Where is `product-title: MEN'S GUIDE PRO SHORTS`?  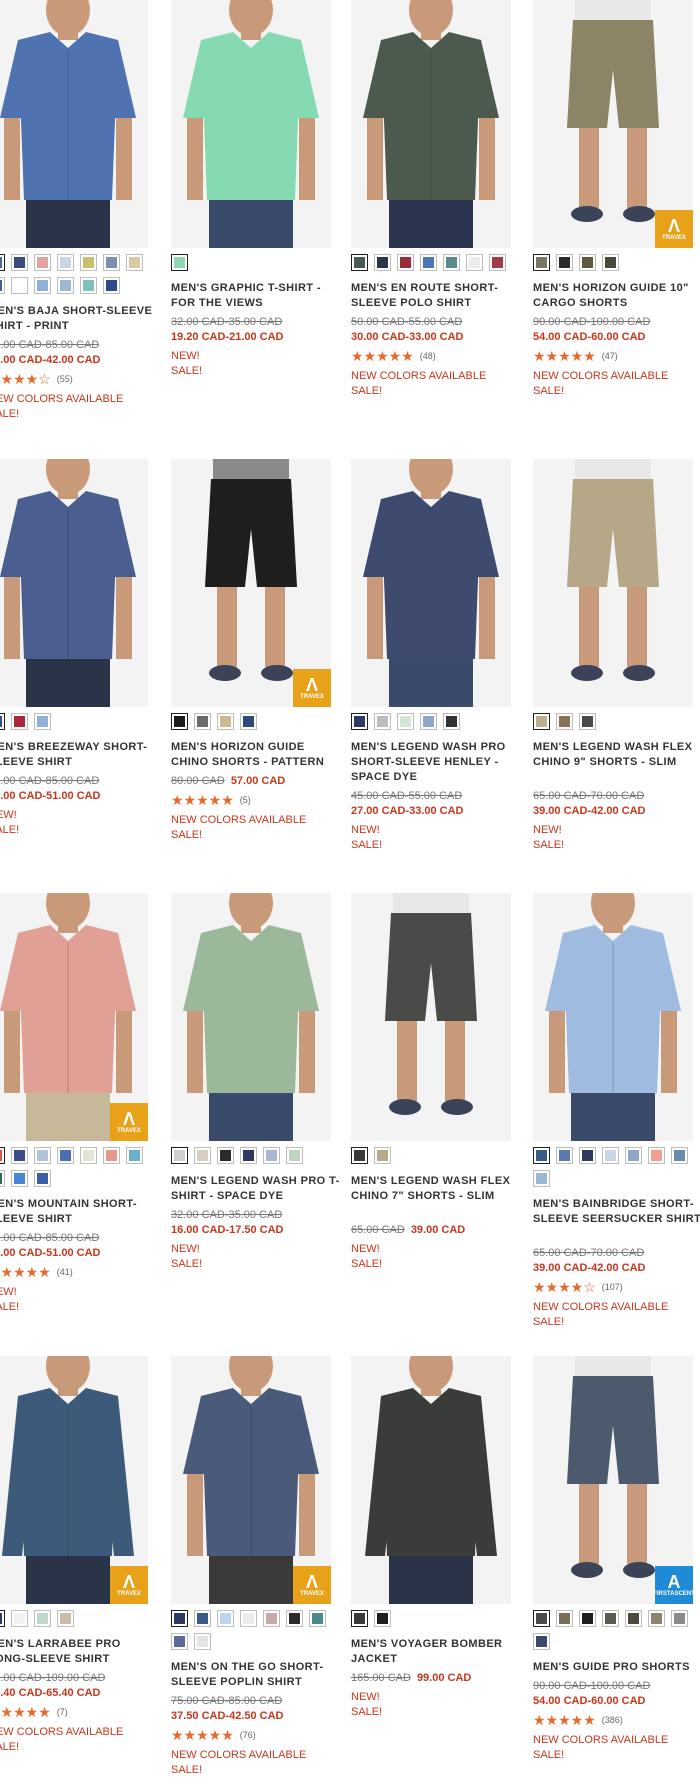 product-title: MEN'S GUIDE PRO SHORTS is located at coordinates (616, 1667).